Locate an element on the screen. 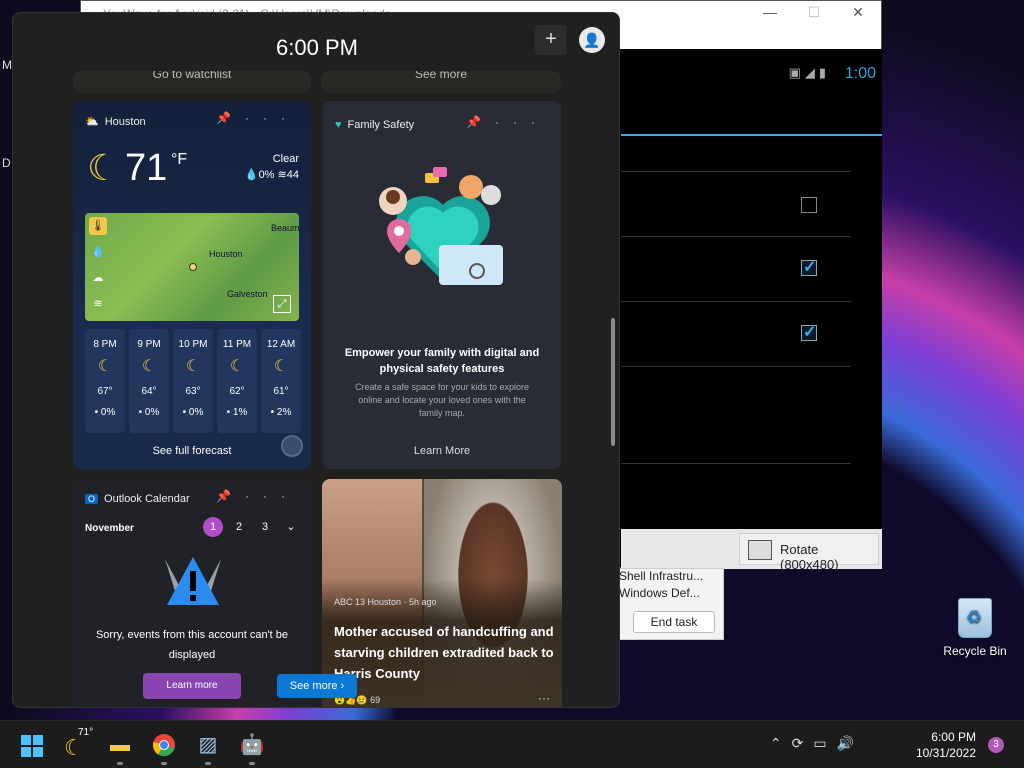 This screenshot has width=1024, height=768. taskbar-clock: 6:00 PM 10/31/2022 is located at coordinates (946, 745).